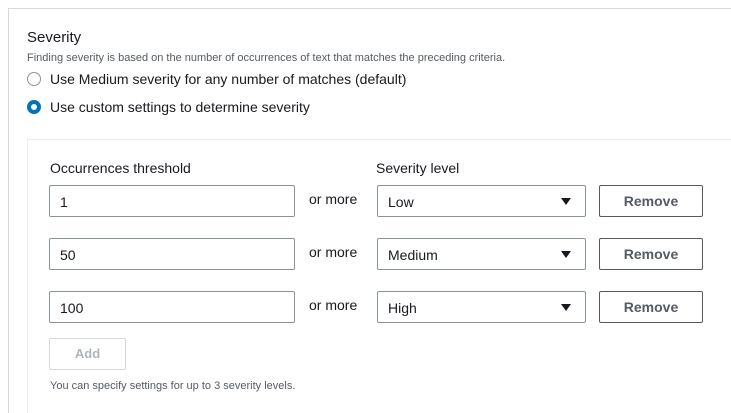  Describe the element at coordinates (481, 307) in the screenshot. I see `severity-level-select: High` at that location.